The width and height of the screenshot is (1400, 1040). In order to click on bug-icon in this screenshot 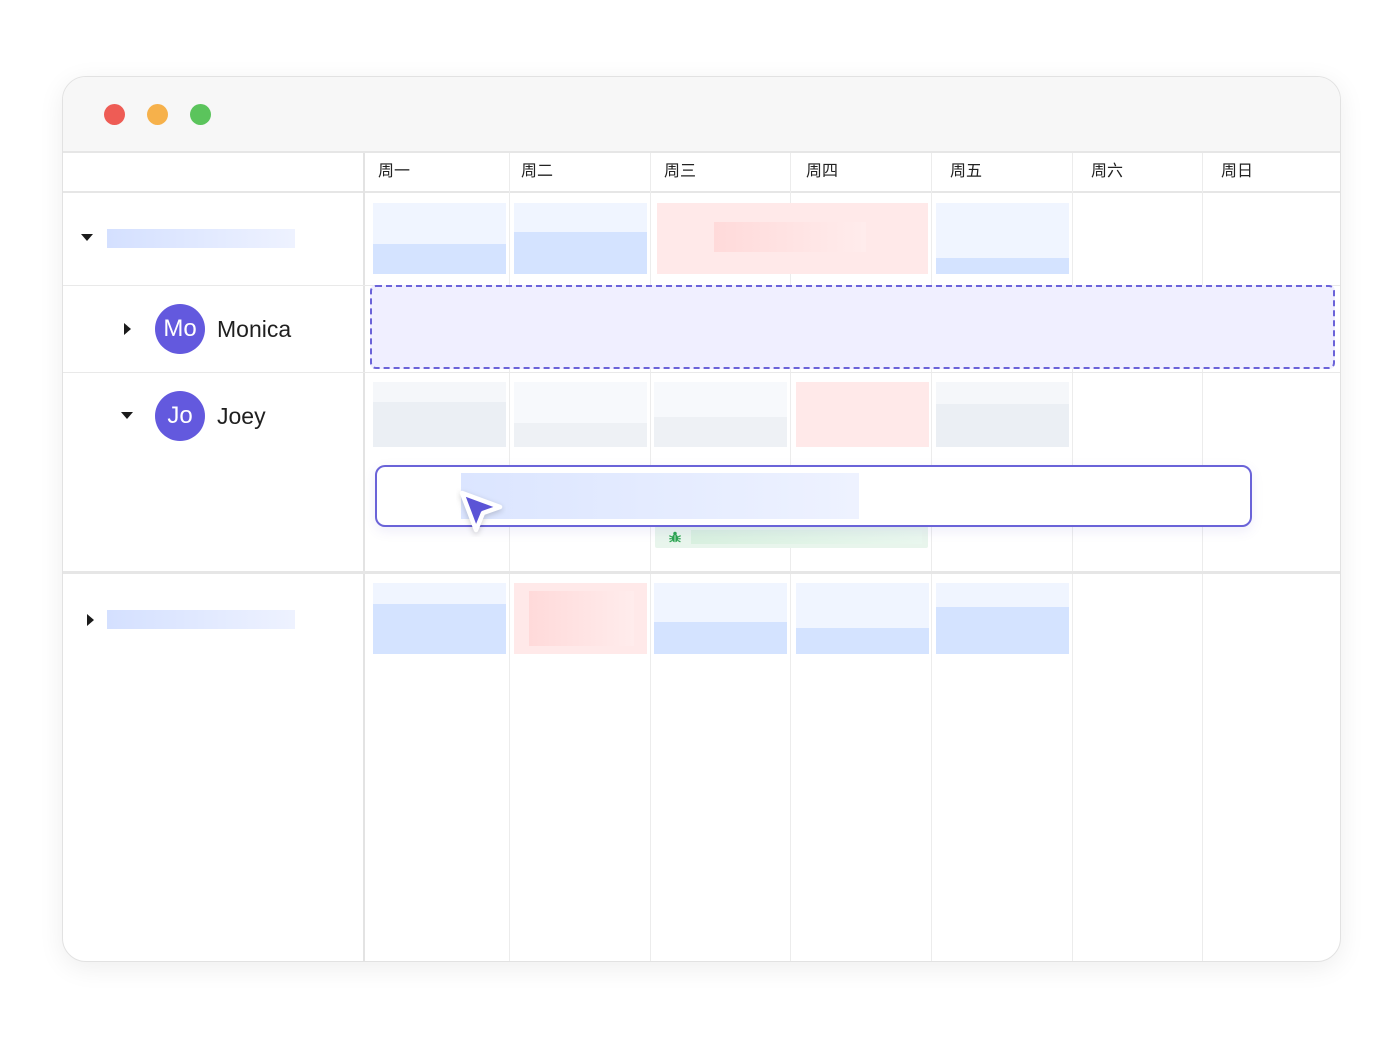, I will do `click(675, 537)`.